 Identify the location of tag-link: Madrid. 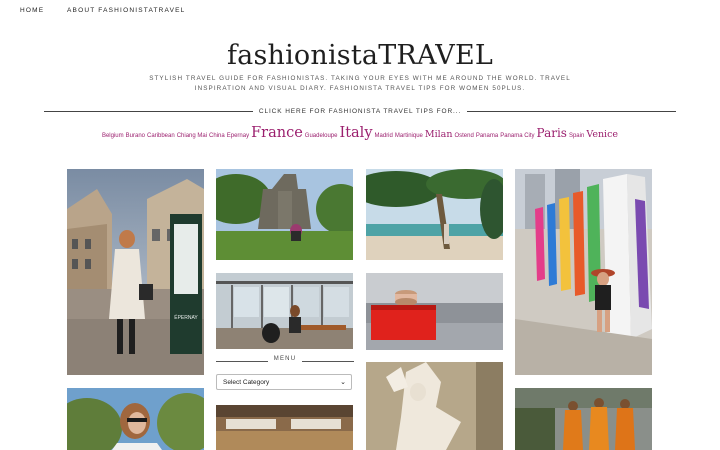
(384, 136).